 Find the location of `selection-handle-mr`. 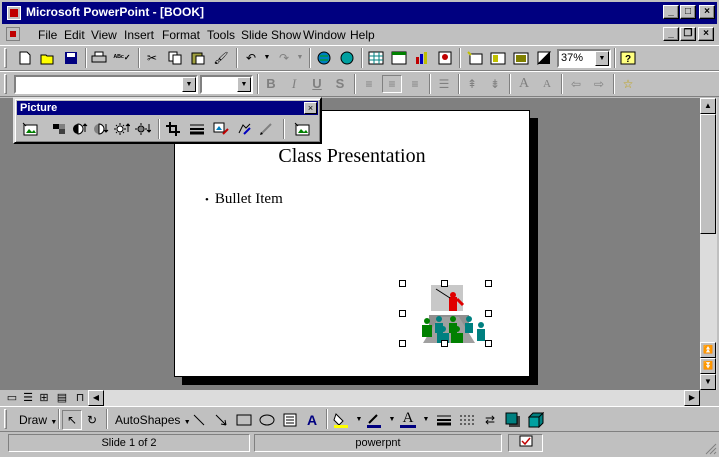

selection-handle-mr is located at coordinates (488, 313).